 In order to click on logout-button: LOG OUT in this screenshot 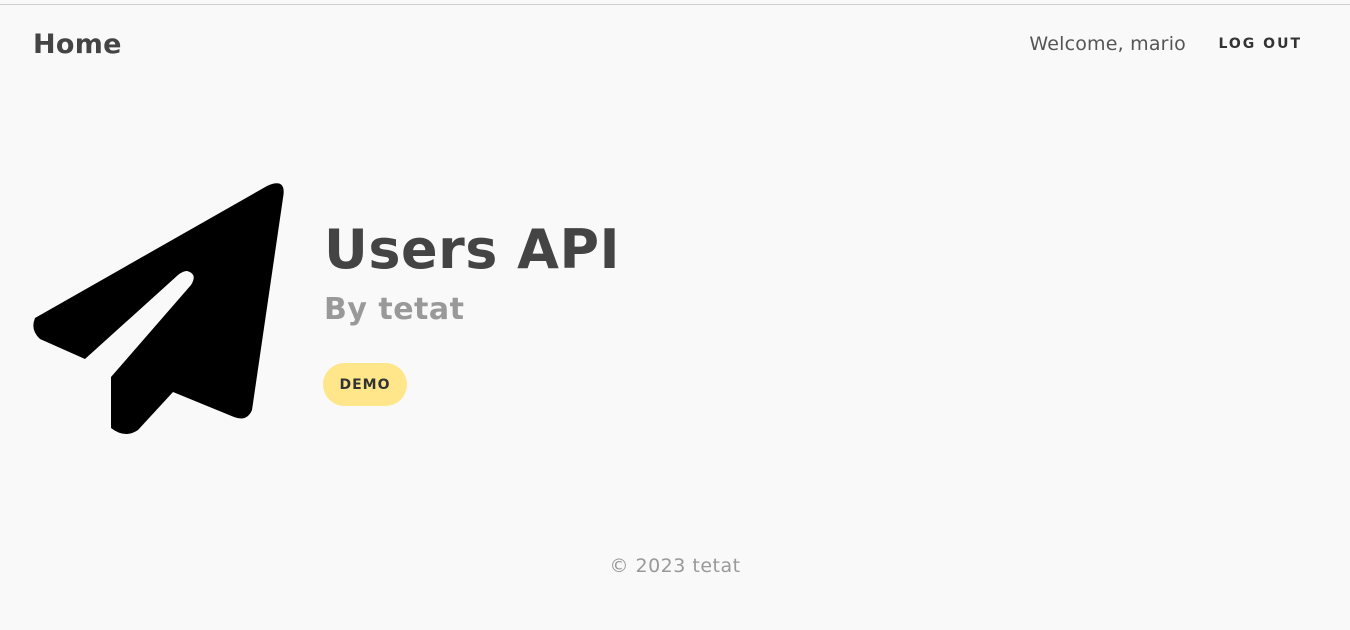, I will do `click(1260, 44)`.